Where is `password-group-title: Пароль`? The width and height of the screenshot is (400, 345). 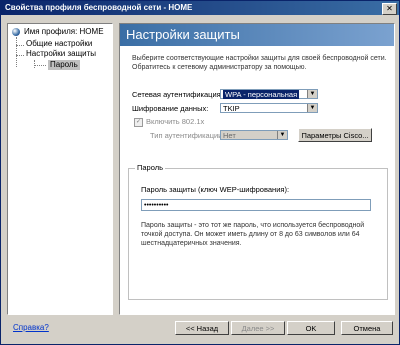
password-group-title: Пароль is located at coordinates (150, 168).